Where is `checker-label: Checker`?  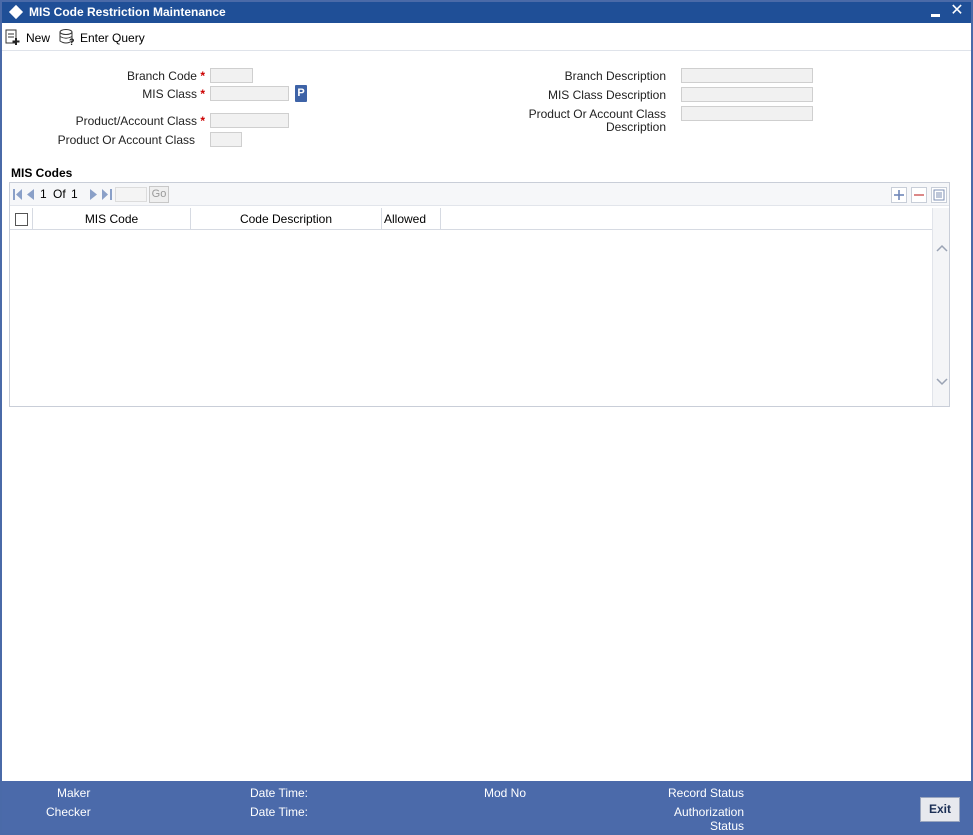 checker-label: Checker is located at coordinates (68, 812).